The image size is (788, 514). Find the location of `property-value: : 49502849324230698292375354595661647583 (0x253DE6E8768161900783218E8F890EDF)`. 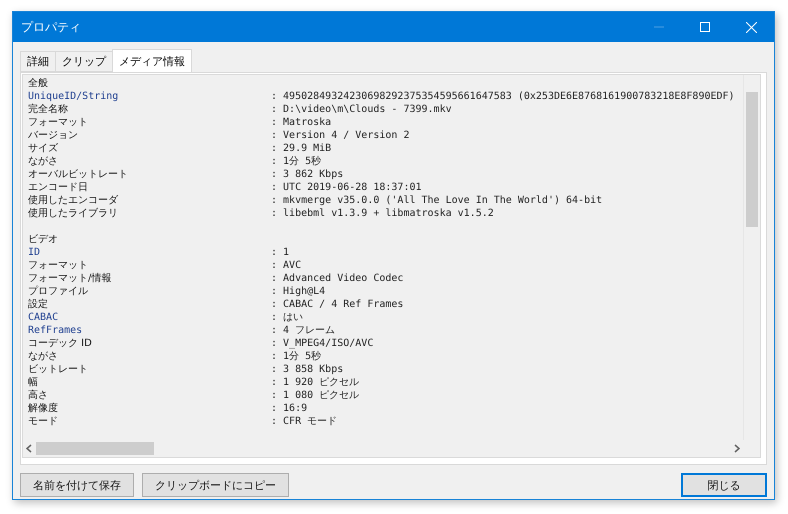

property-value: : 49502849324230698292375354595661647583 (0x253DE6E8768161900783218E8F890EDF) is located at coordinates (503, 96).